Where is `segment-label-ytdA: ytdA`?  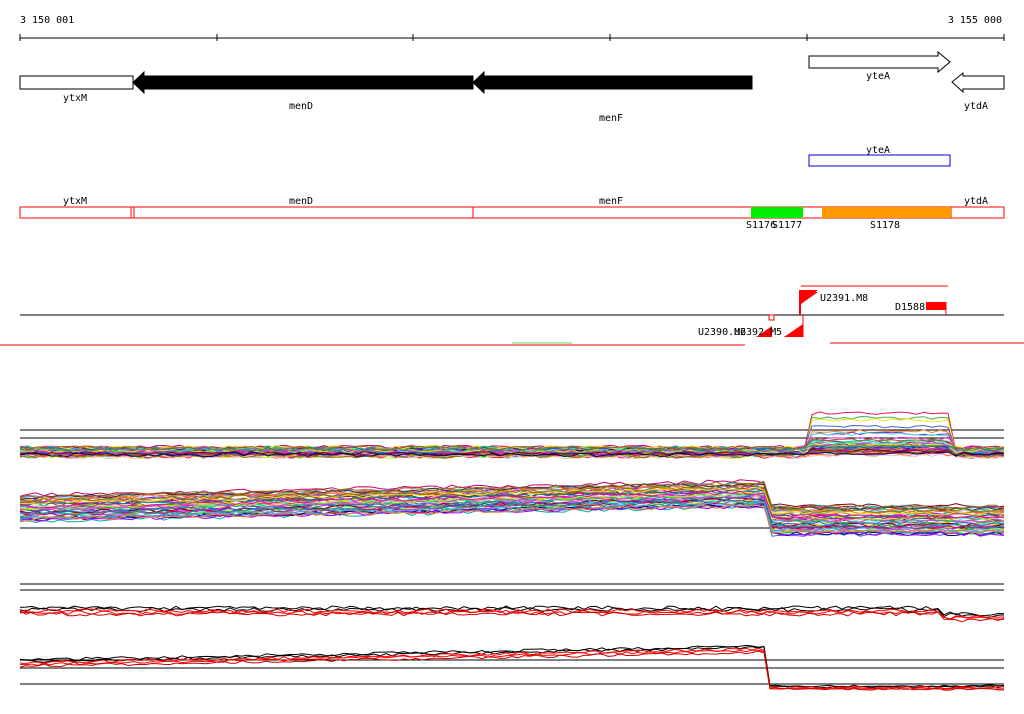
segment-label-ytdA: ytdA is located at coordinates (976, 201).